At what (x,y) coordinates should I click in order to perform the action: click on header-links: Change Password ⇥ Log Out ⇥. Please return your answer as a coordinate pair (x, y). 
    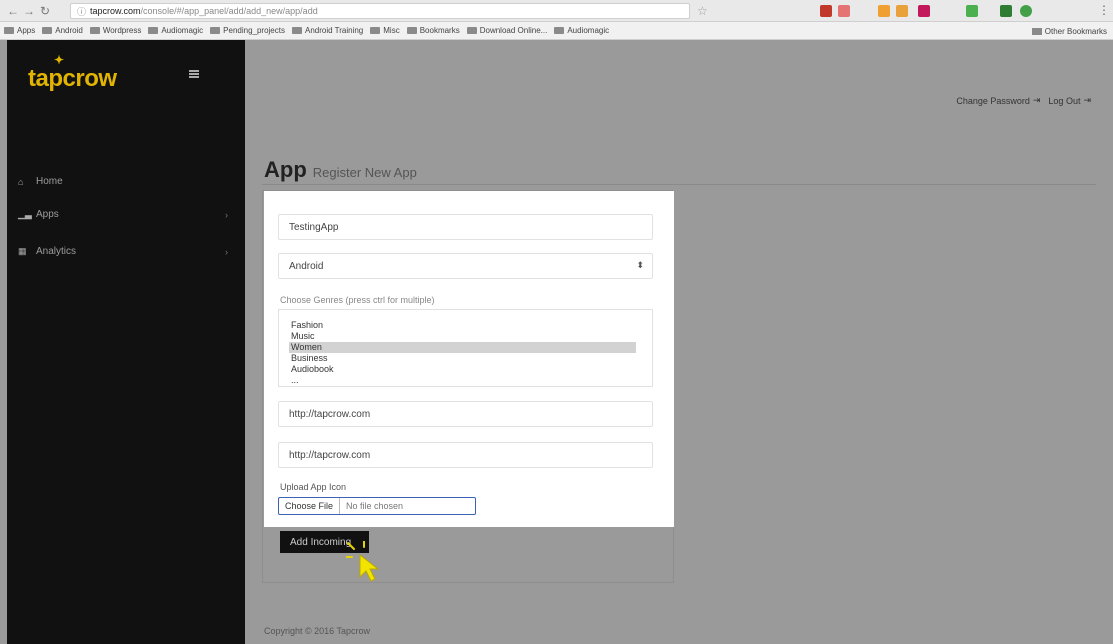
    Looking at the image, I should click on (1023, 100).